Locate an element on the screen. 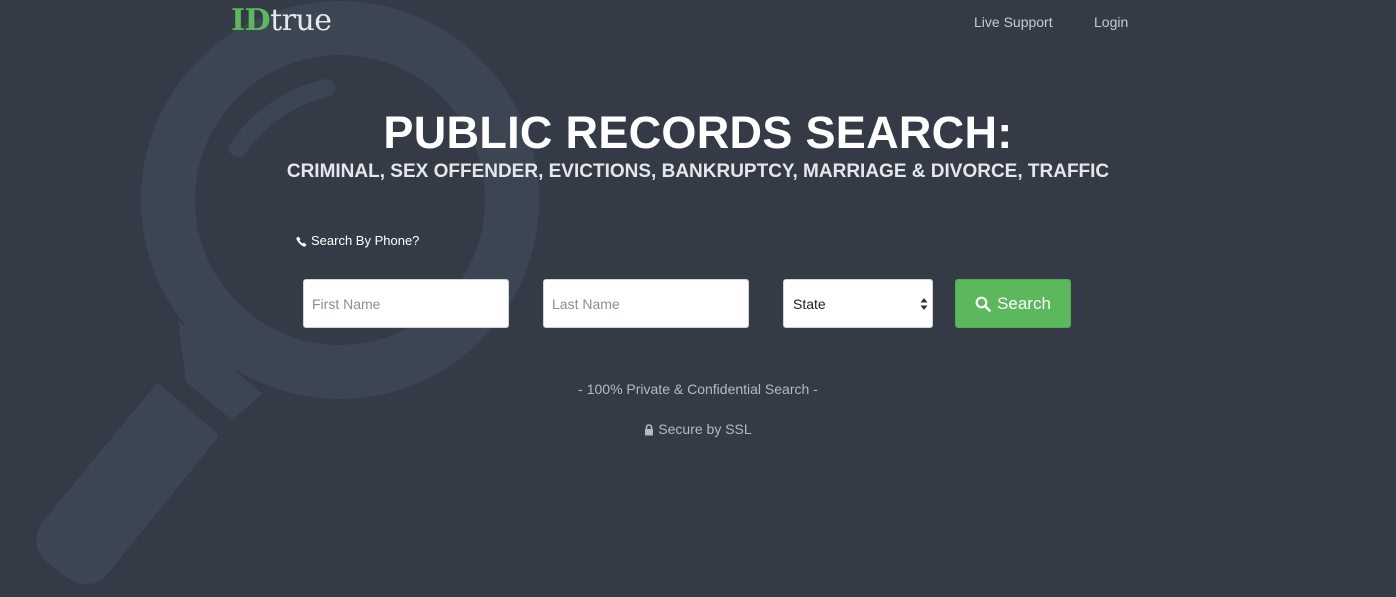  last-name-input is located at coordinates (646, 303).